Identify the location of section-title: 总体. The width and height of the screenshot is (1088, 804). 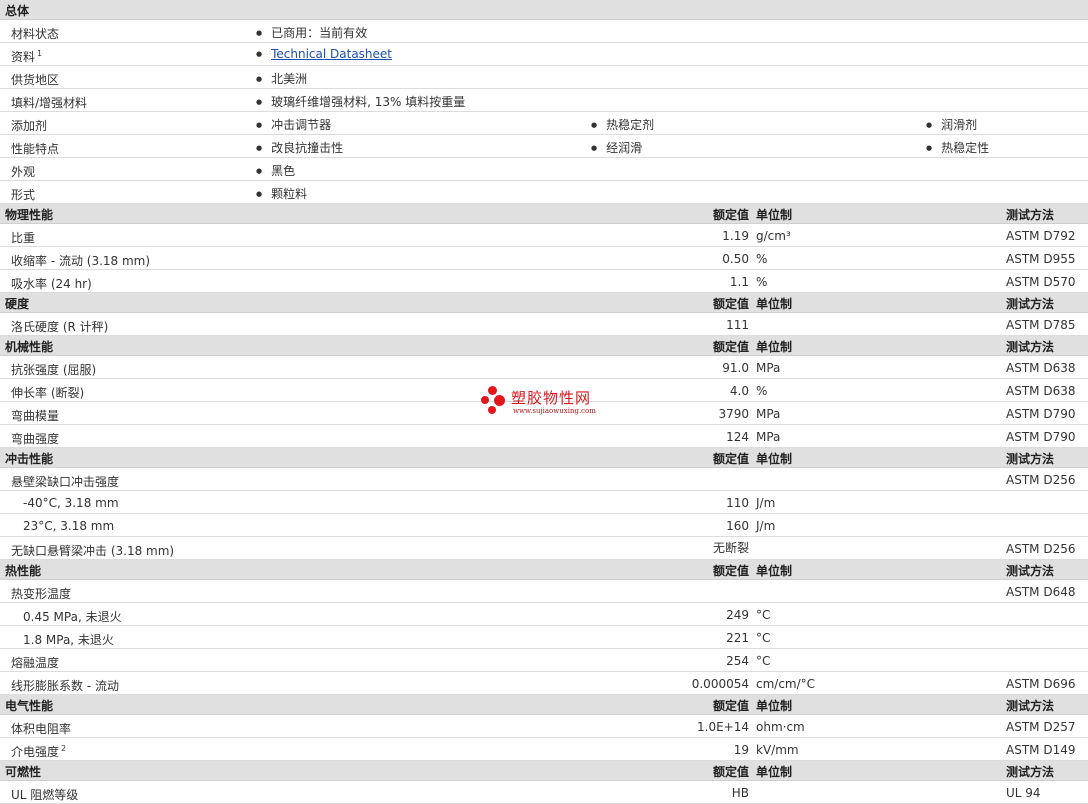
(17, 11).